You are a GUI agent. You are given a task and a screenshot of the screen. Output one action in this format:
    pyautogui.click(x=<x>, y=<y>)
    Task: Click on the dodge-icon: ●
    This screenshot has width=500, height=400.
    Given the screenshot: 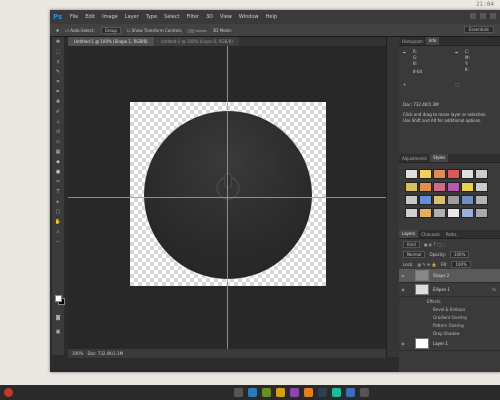 What is the action you would take?
    pyautogui.click(x=58, y=172)
    